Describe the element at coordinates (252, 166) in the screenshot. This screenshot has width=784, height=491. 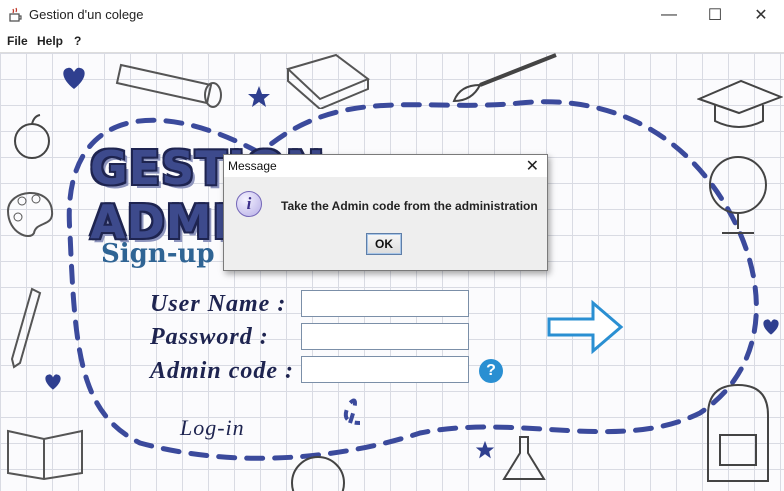
I see `dialog-title: Message` at that location.